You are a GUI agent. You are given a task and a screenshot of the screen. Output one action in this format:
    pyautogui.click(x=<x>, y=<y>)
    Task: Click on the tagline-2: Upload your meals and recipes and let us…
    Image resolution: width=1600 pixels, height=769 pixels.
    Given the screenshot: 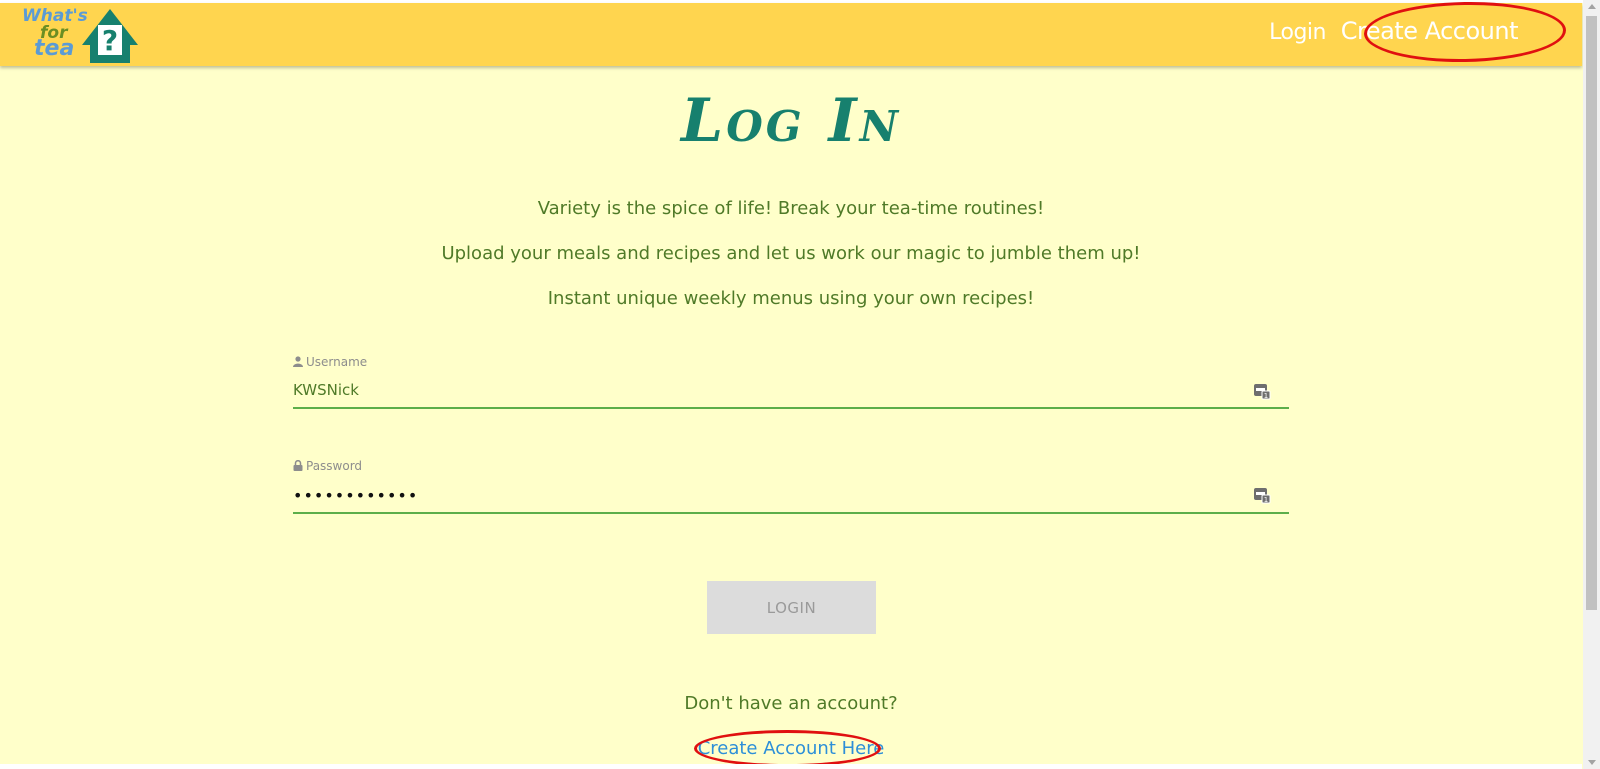 What is the action you would take?
    pyautogui.click(x=791, y=253)
    